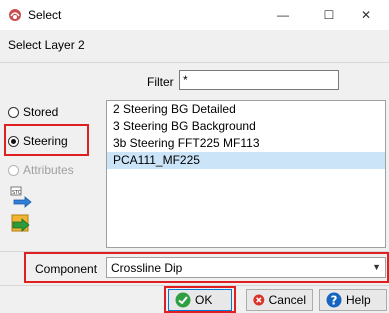  What do you see at coordinates (66, 269) in the screenshot?
I see `component-label: Component` at bounding box center [66, 269].